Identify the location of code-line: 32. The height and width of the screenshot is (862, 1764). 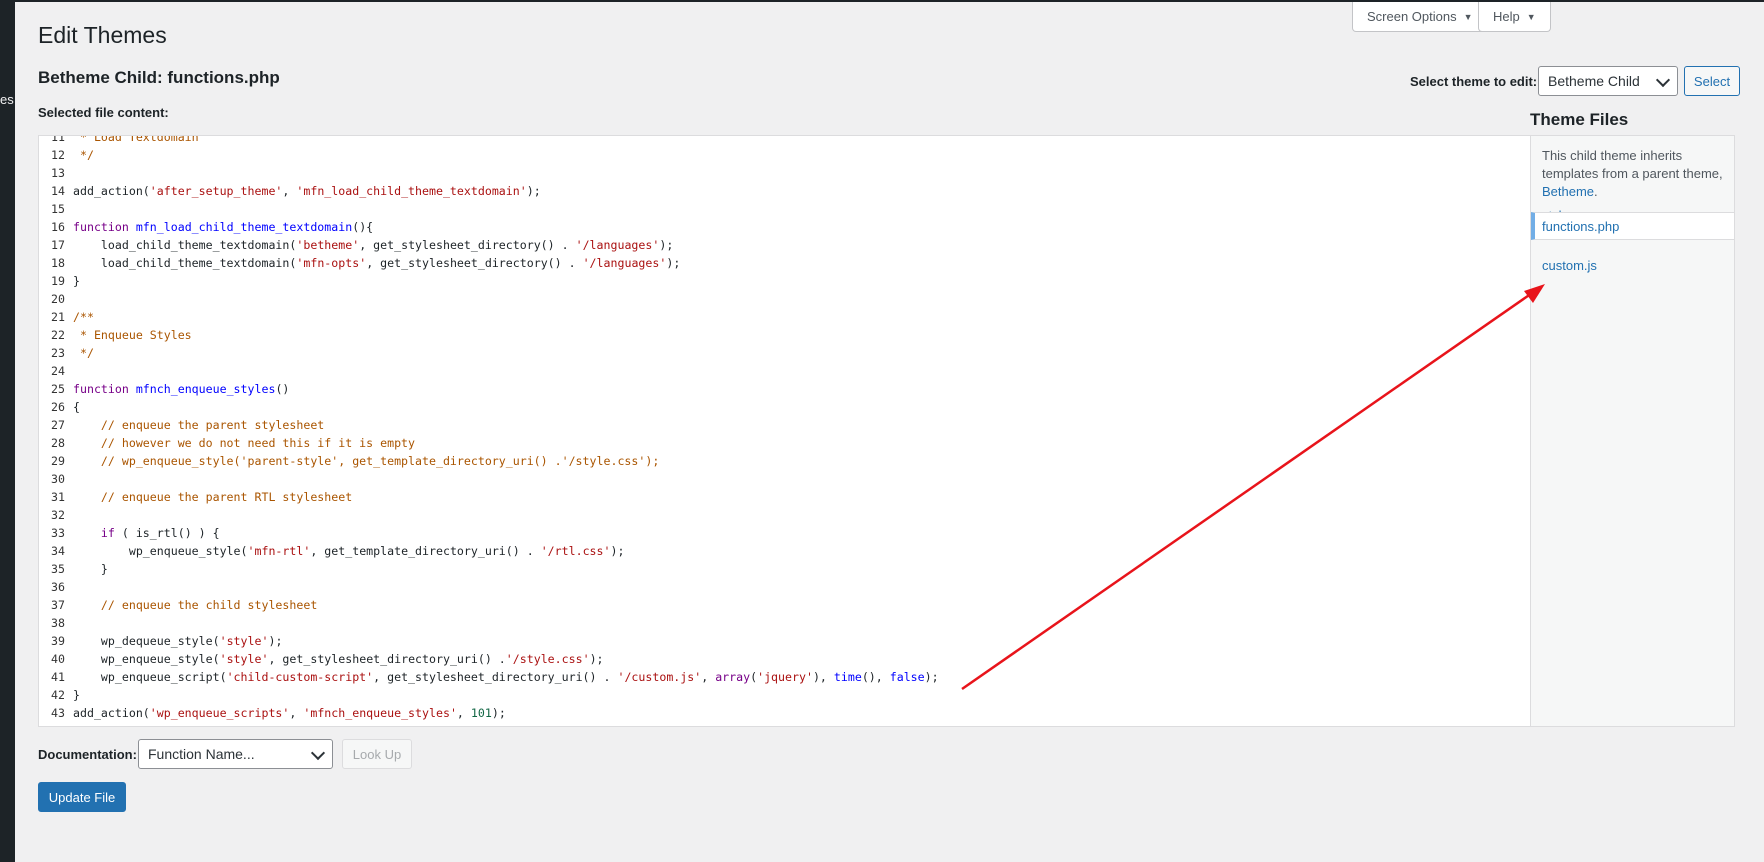
(787, 515).